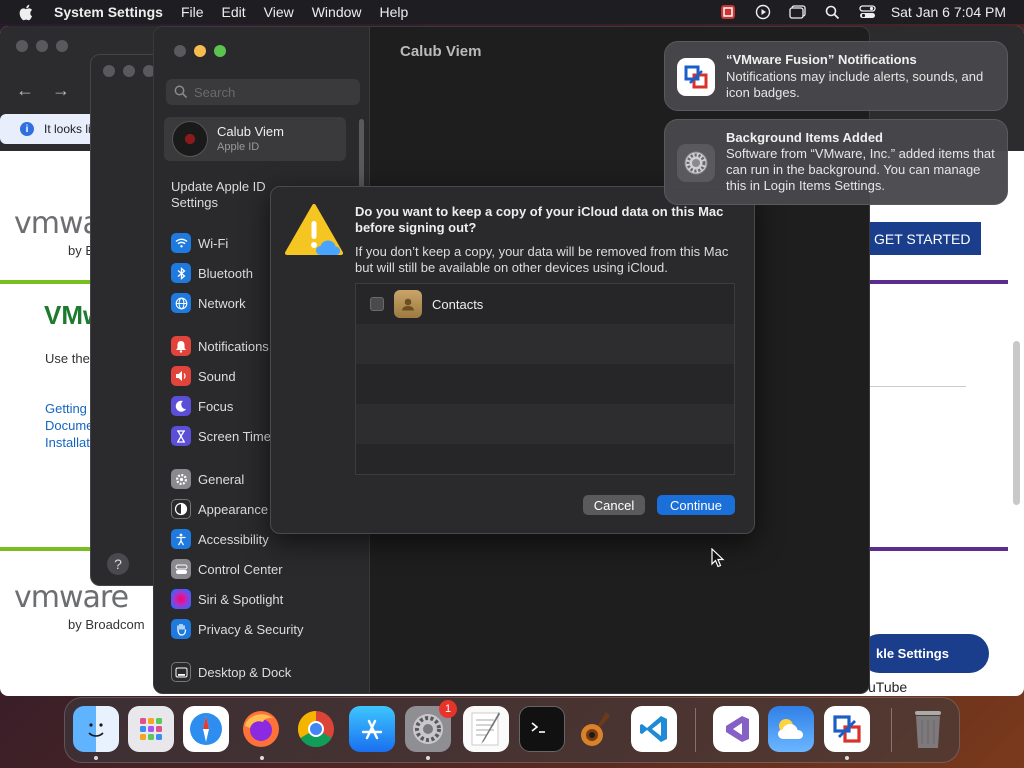 Image resolution: width=1024 pixels, height=768 pixels. I want to click on sidebar-item-label: Focus, so click(216, 406).